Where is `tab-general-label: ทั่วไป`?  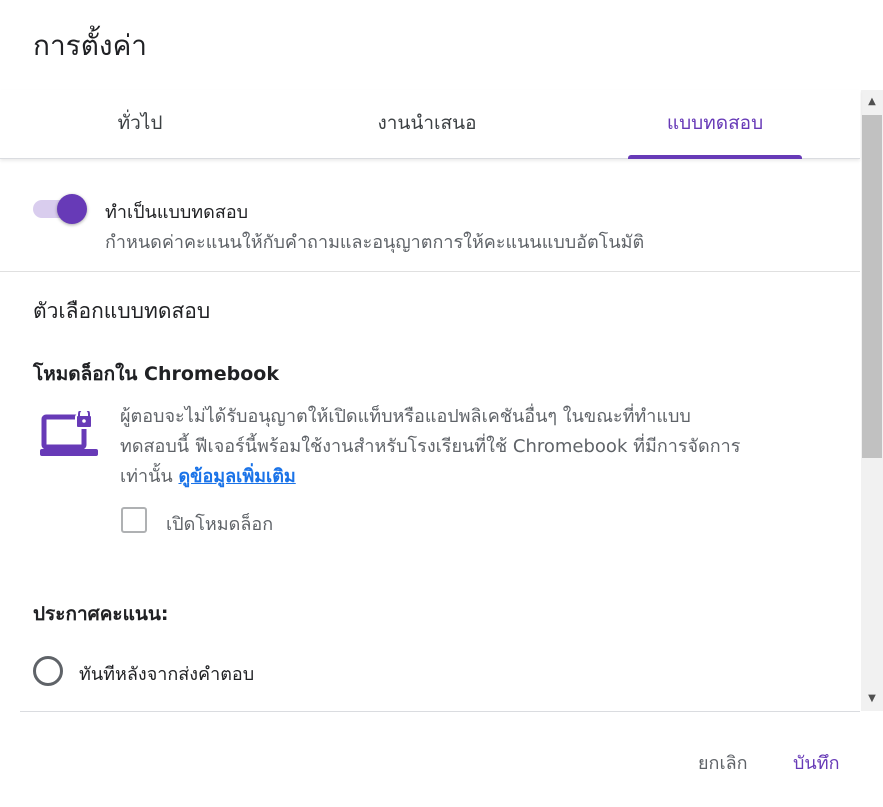 tab-general-label: ทั่วไป is located at coordinates (140, 123).